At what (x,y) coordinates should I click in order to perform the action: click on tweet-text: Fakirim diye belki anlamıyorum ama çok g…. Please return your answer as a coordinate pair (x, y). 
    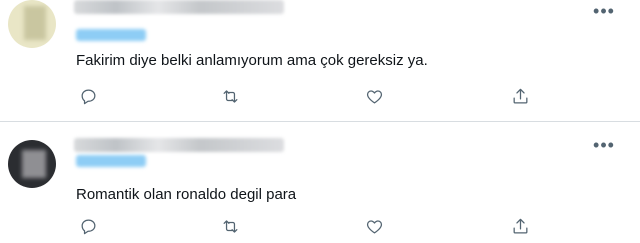
    Looking at the image, I should click on (252, 60).